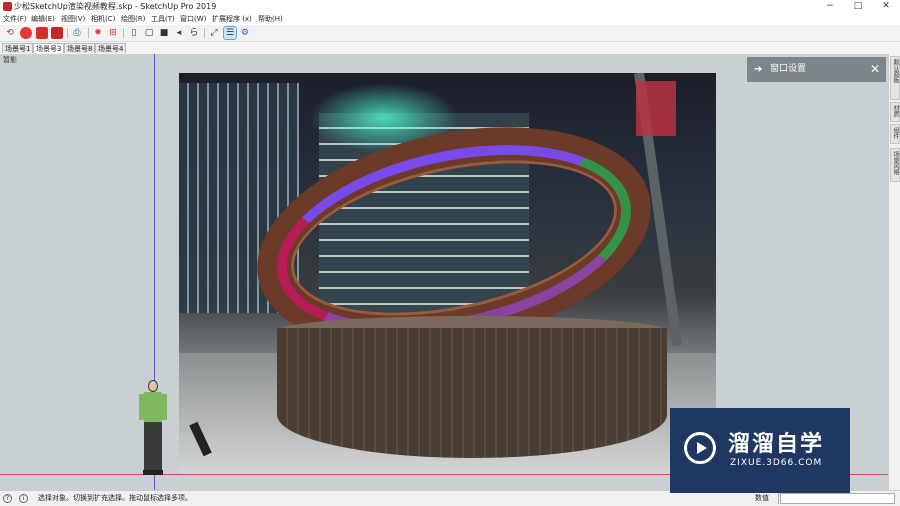  What do you see at coordinates (767, 498) in the screenshot?
I see `measurements-label: 数值` at bounding box center [767, 498].